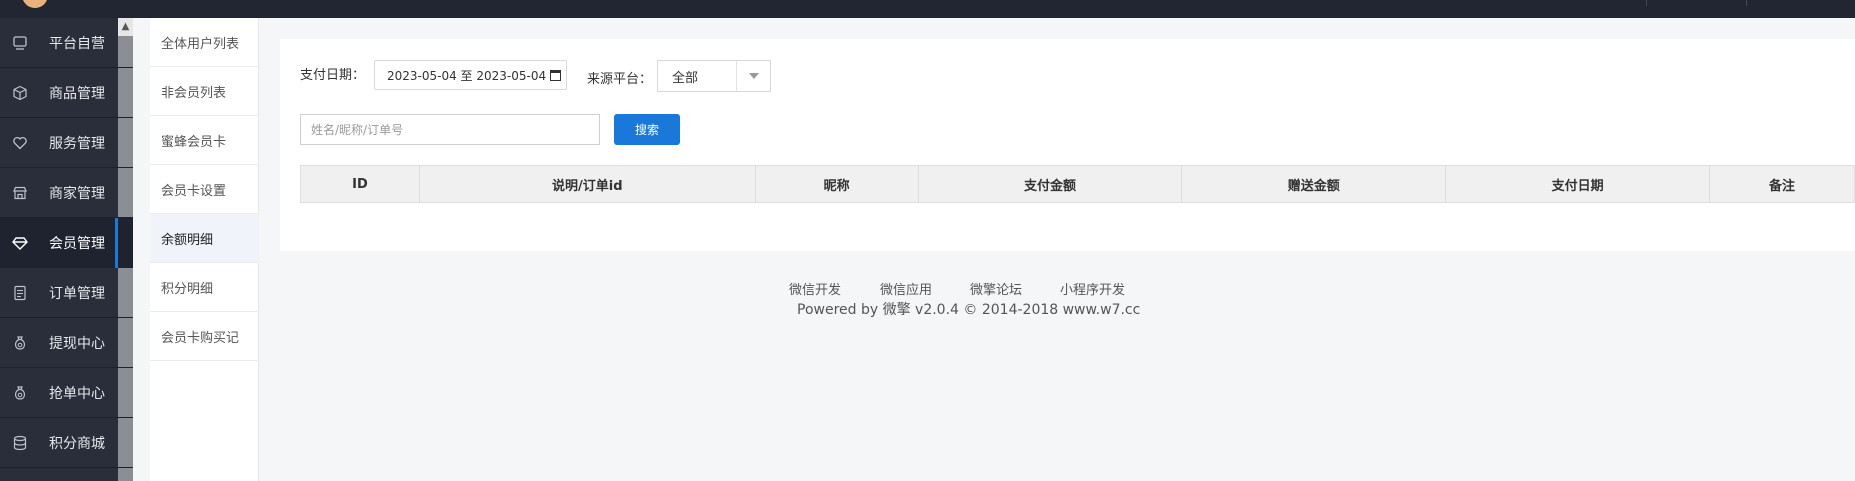 Image resolution: width=1855 pixels, height=481 pixels. Describe the element at coordinates (1782, 184) in the screenshot. I see `column-header-remark: 备注` at that location.